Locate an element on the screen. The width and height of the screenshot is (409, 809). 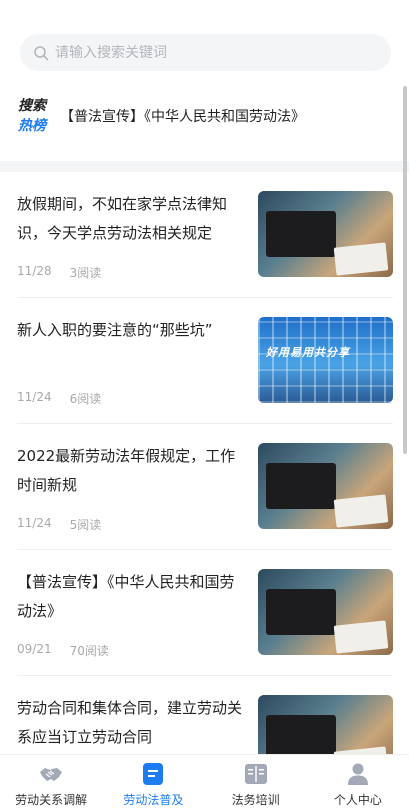
article-title: 【普法宣传】《中华人民共和国劳动法》 is located at coordinates (133, 597).